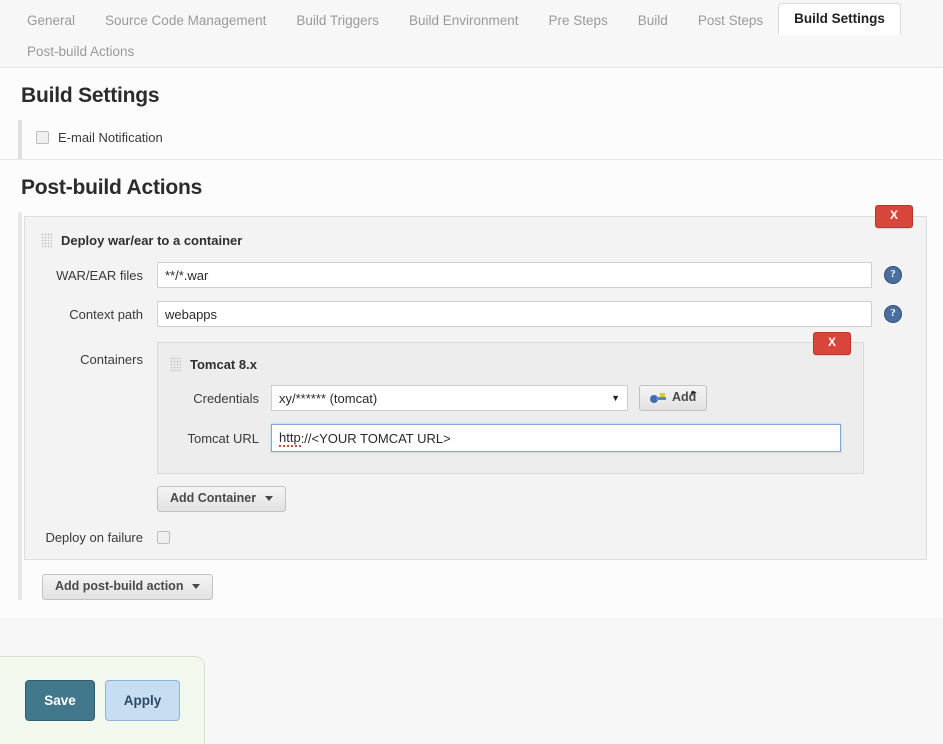 The width and height of the screenshot is (943, 744). Describe the element at coordinates (893, 314) in the screenshot. I see `help-icon-context-path: ?` at that location.